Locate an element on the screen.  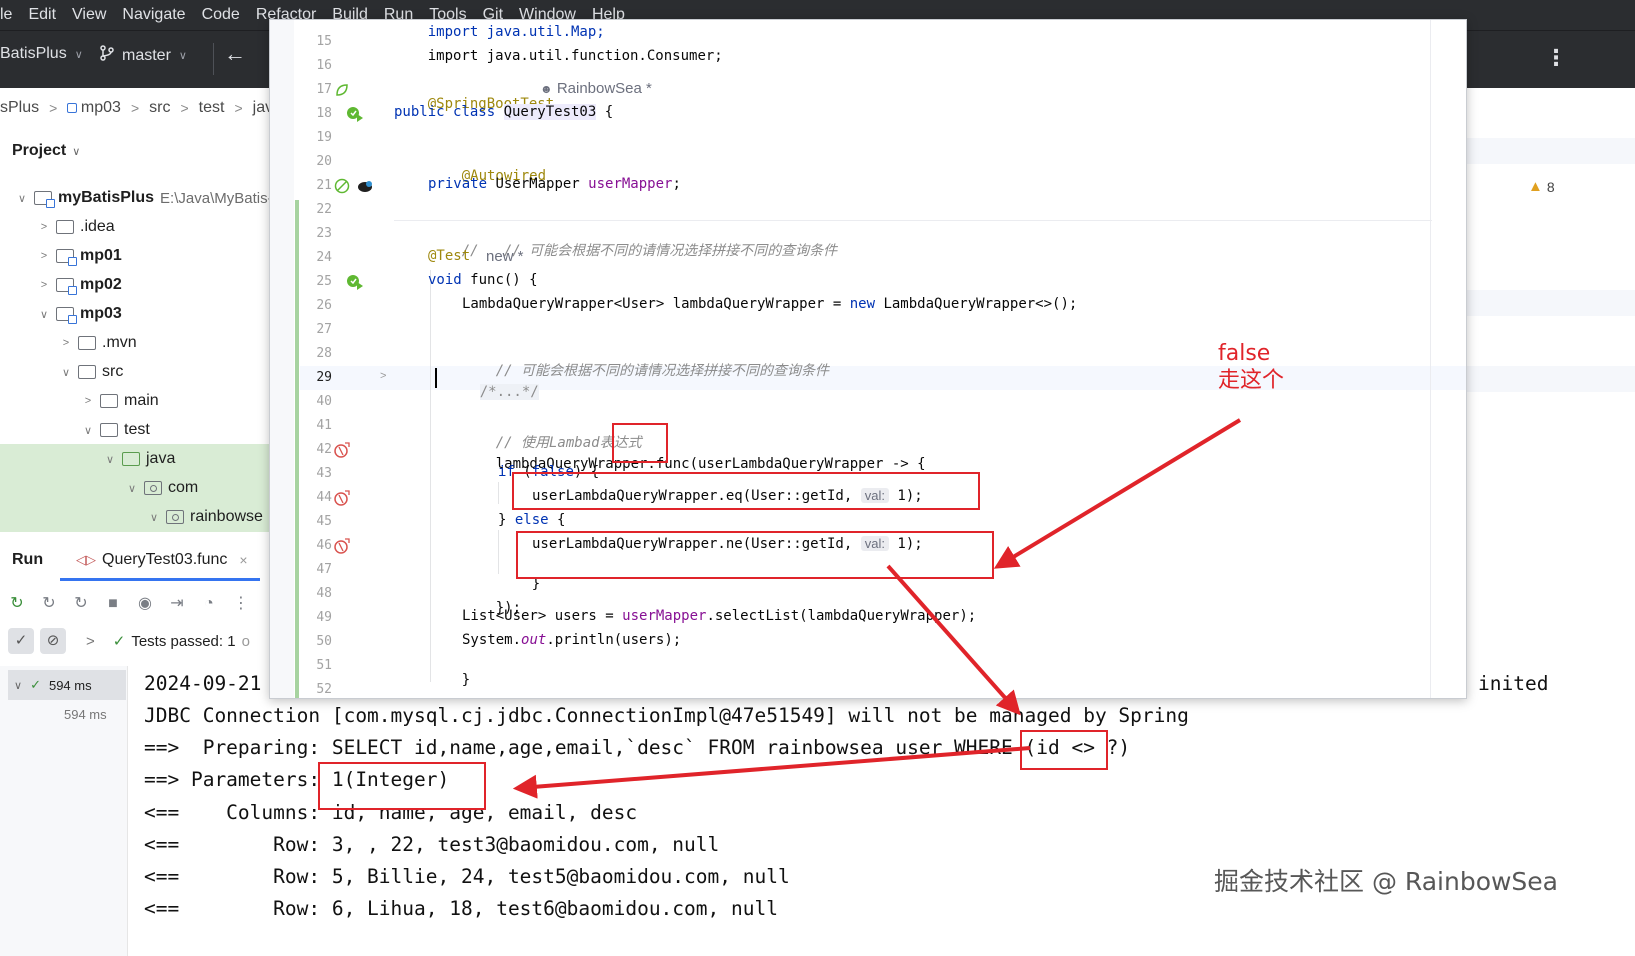
line-number: 19 is located at coordinates (324, 137).